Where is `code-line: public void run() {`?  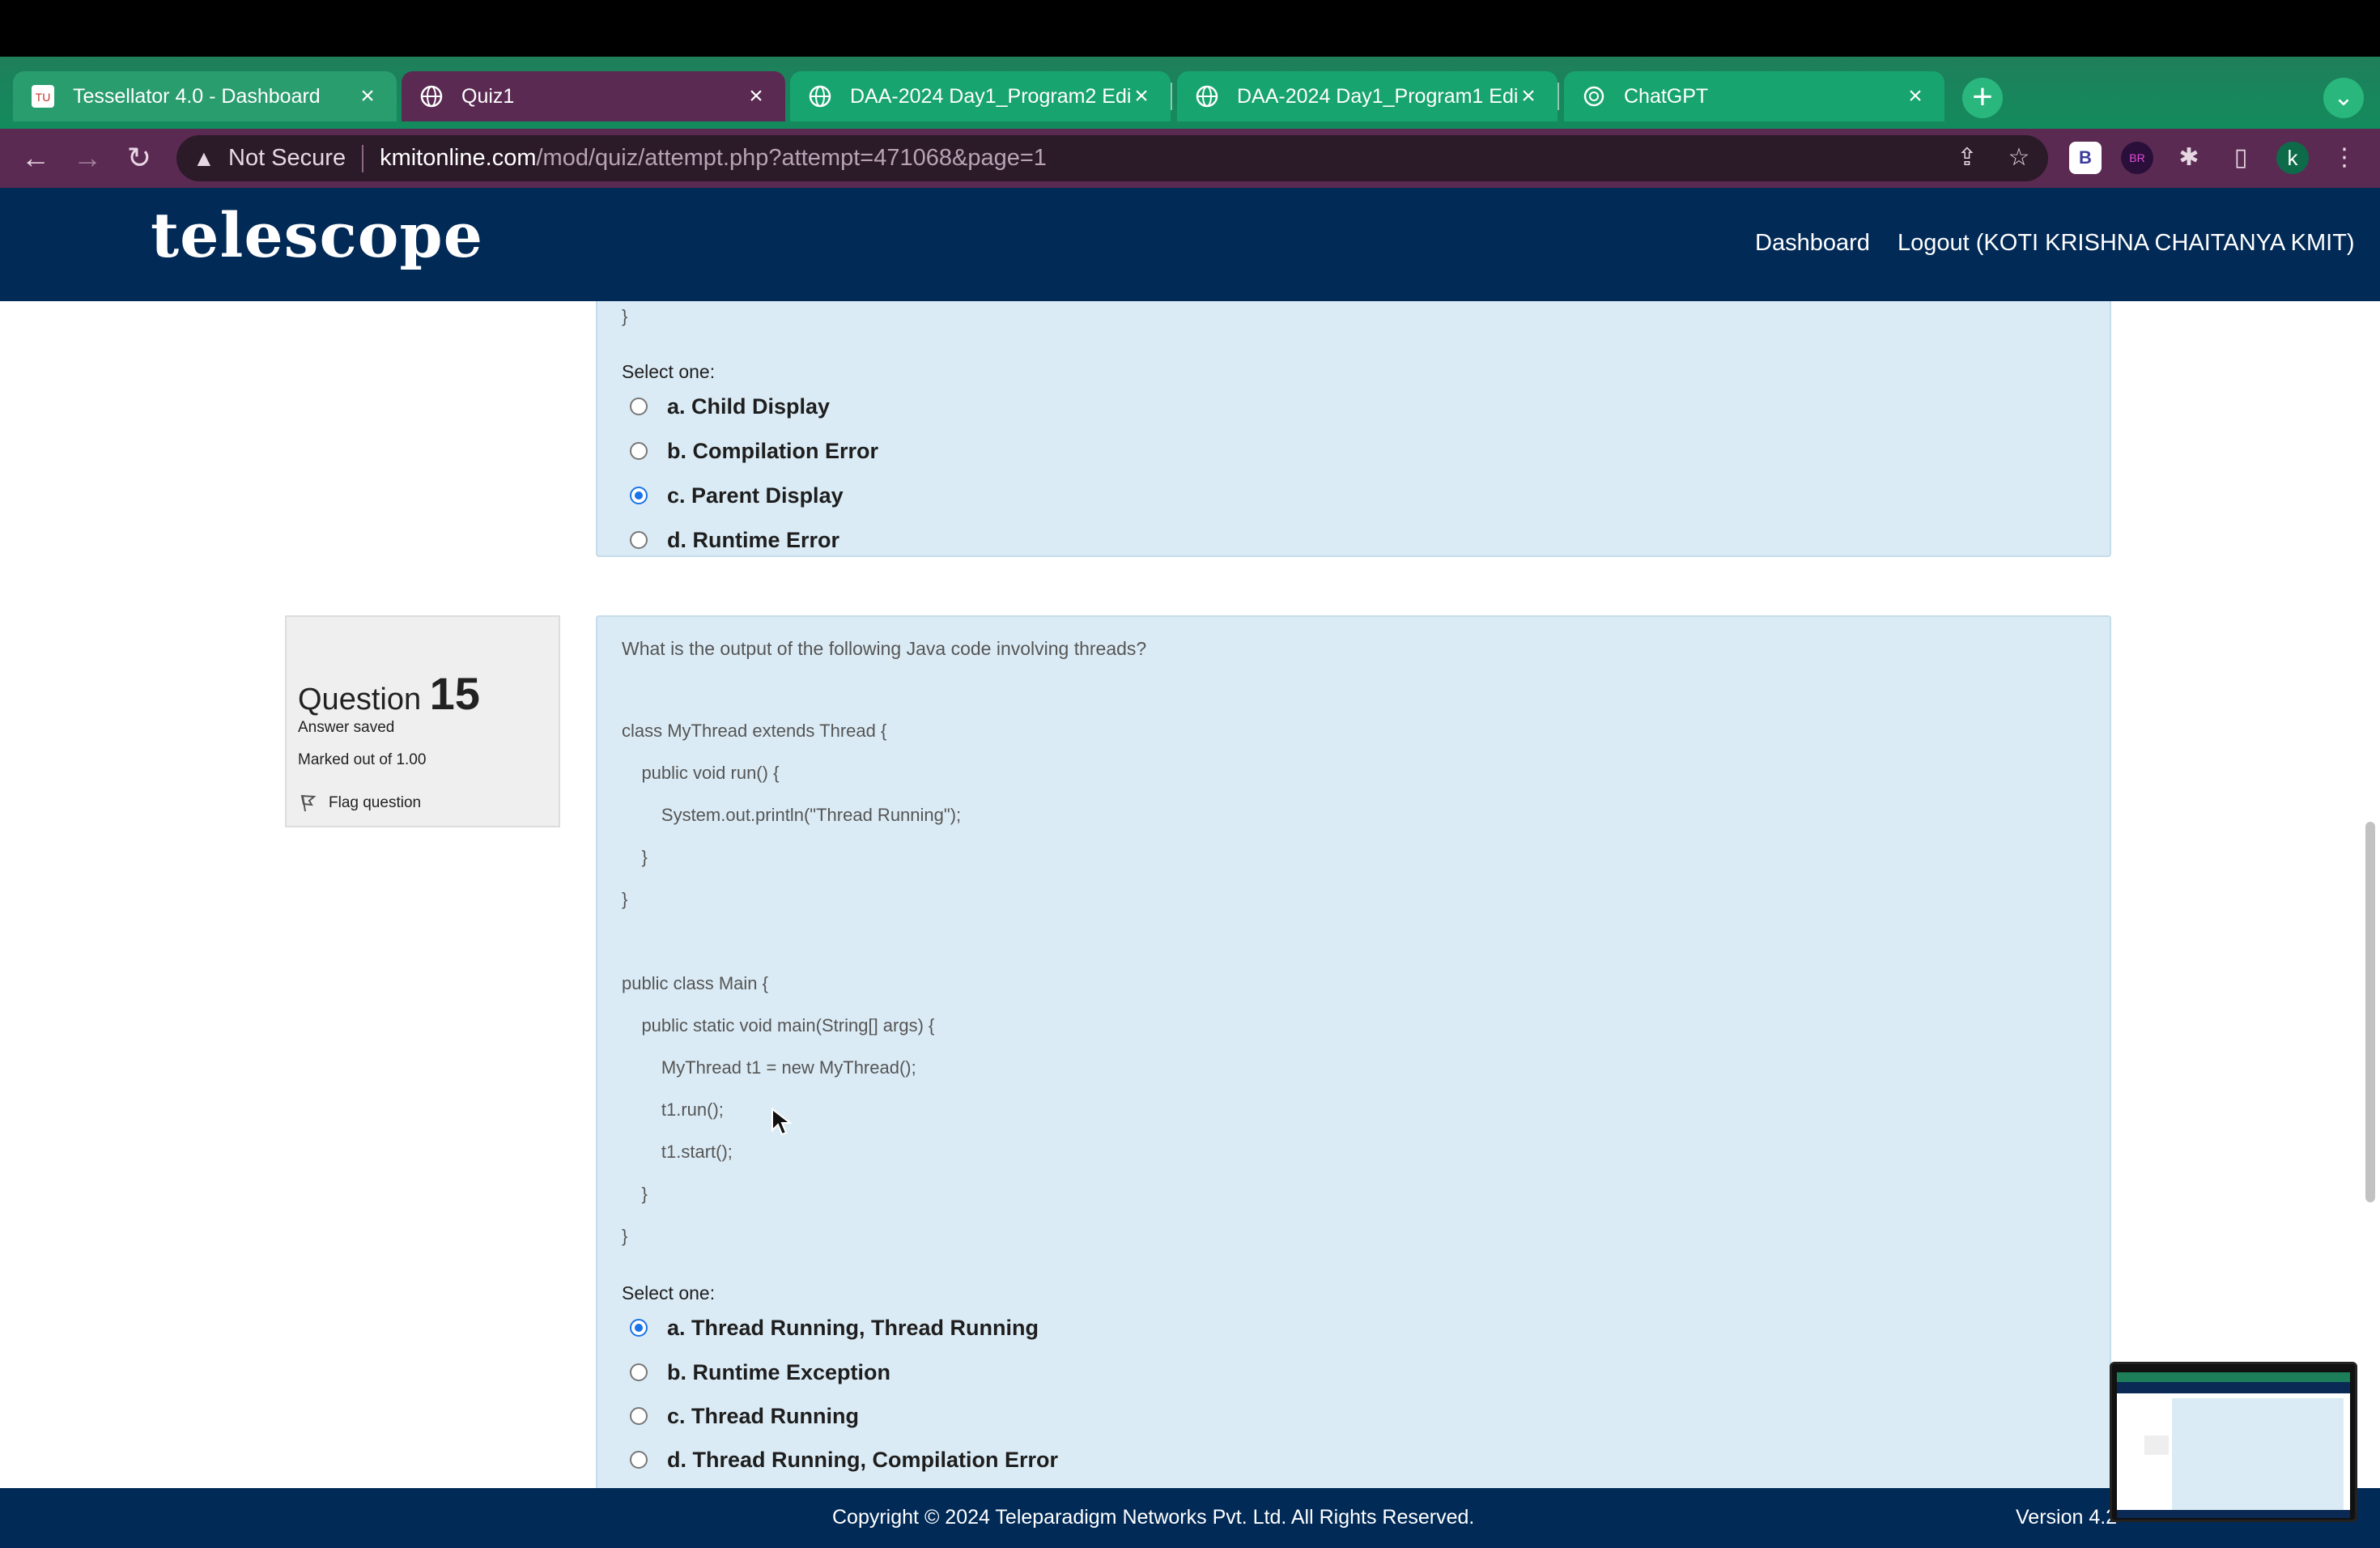
code-line: public void run() { is located at coordinates (701, 773).